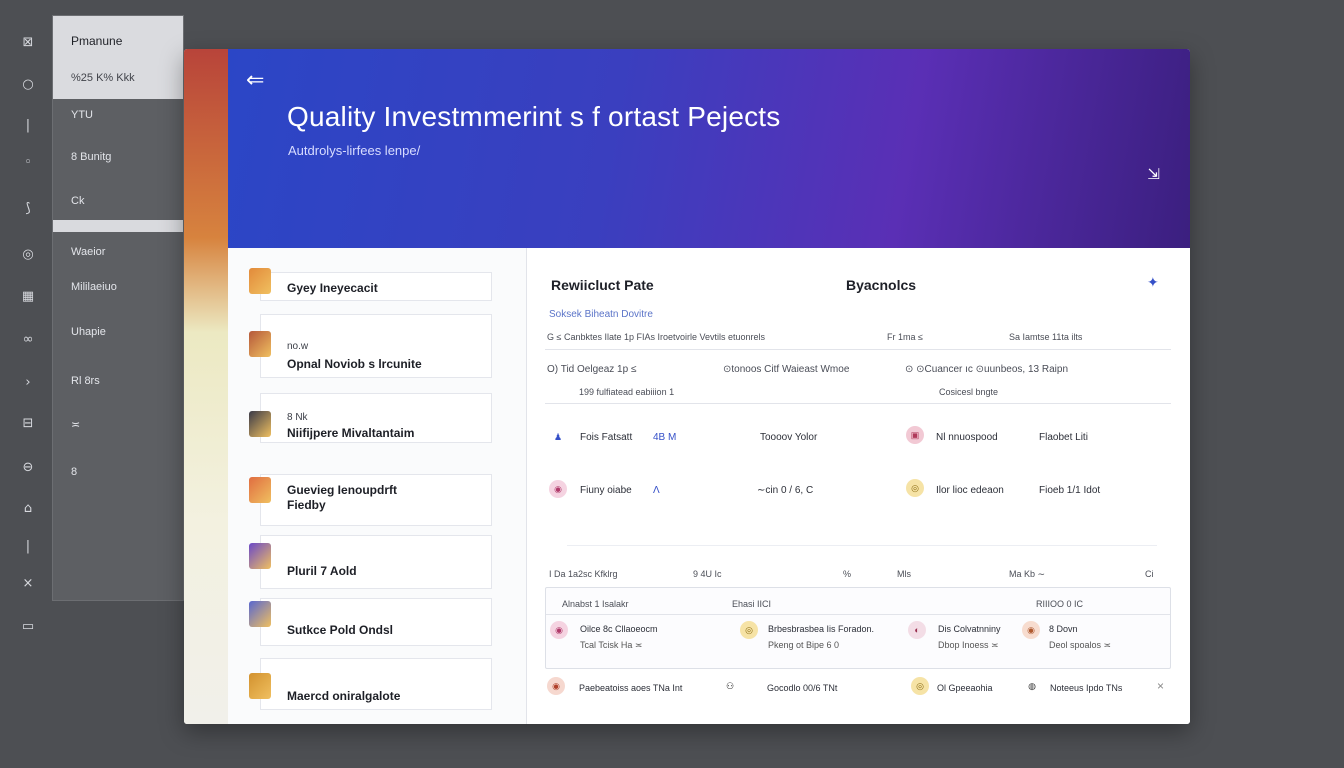 The image size is (1344, 768). What do you see at coordinates (332, 288) in the screenshot?
I see `project-title: Gyey Ineyecacit` at bounding box center [332, 288].